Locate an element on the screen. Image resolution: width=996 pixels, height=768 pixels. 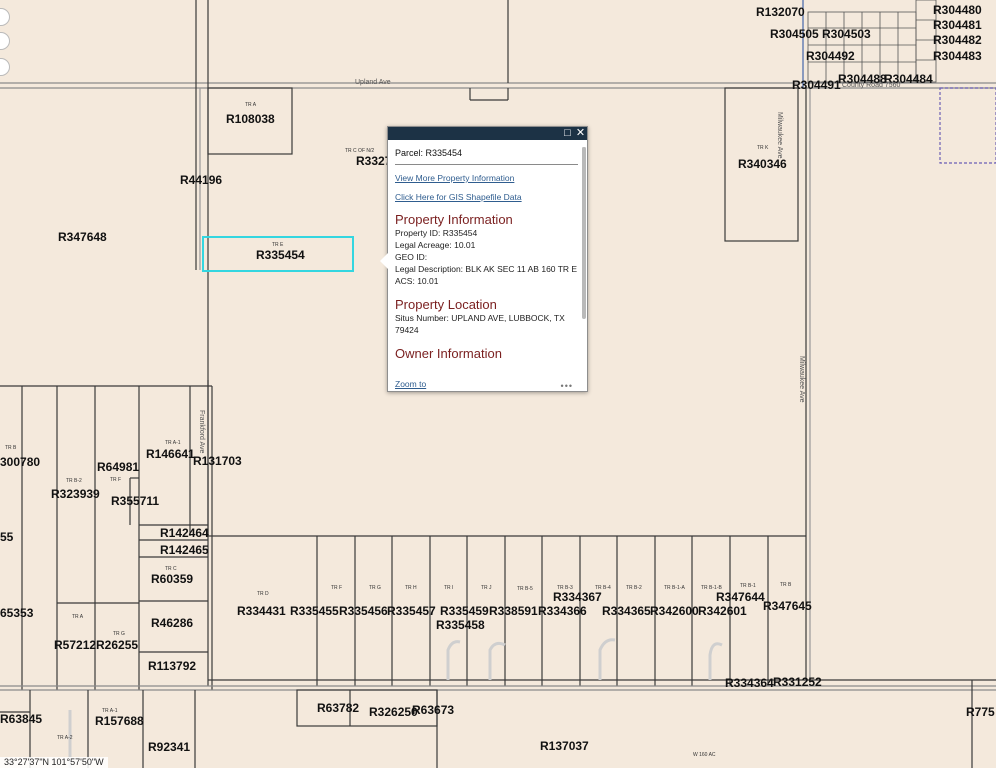
maximize-icon: □ is located at coordinates (567, 133).